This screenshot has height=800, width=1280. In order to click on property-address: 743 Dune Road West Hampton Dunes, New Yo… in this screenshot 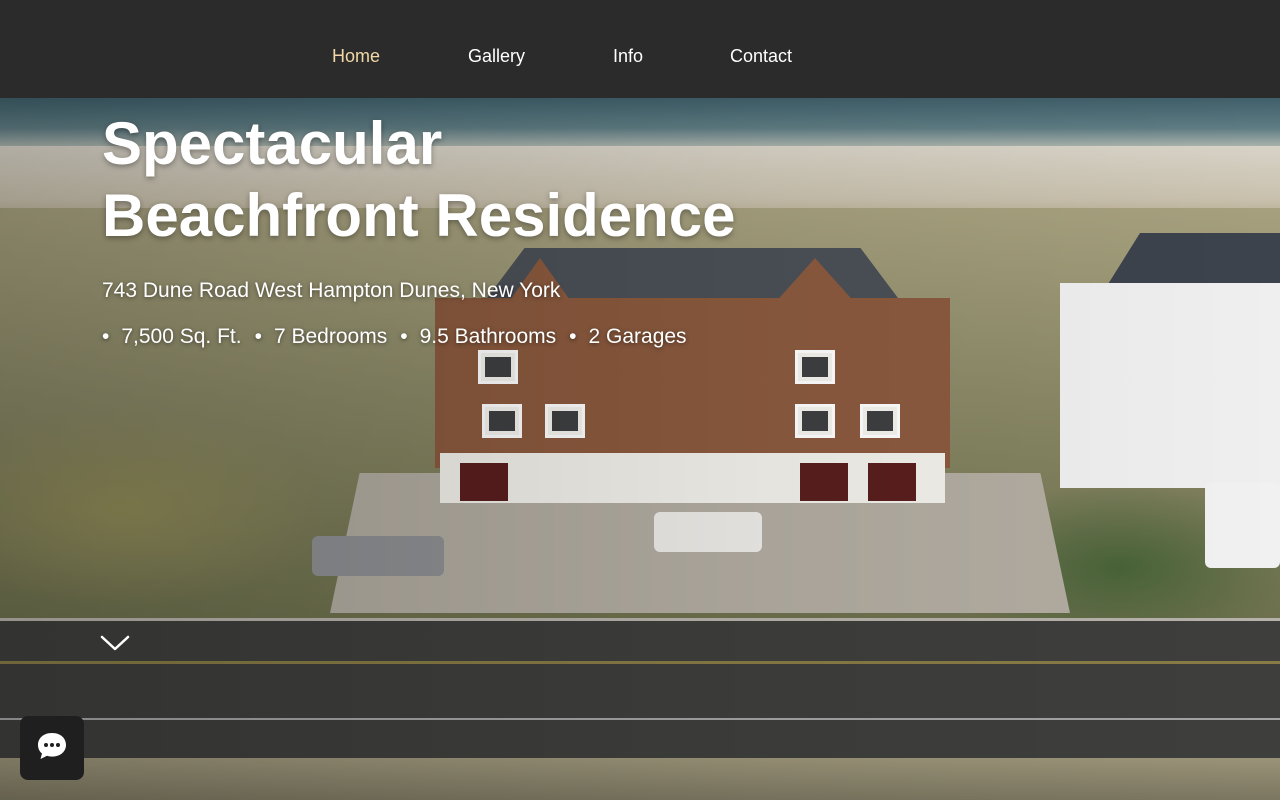, I will do `click(331, 290)`.